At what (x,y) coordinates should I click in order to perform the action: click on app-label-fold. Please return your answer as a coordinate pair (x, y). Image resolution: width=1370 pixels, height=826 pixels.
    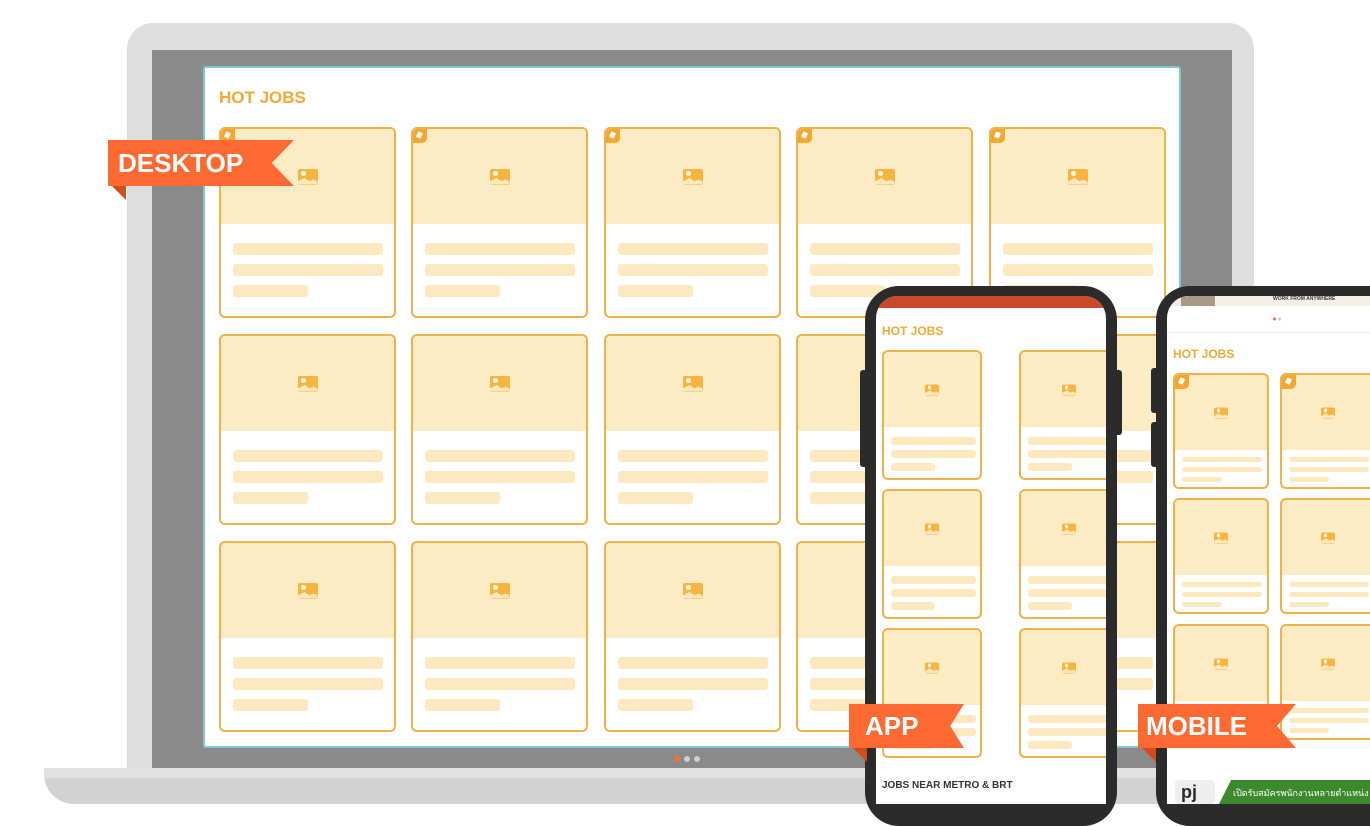
    Looking at the image, I should click on (860, 755).